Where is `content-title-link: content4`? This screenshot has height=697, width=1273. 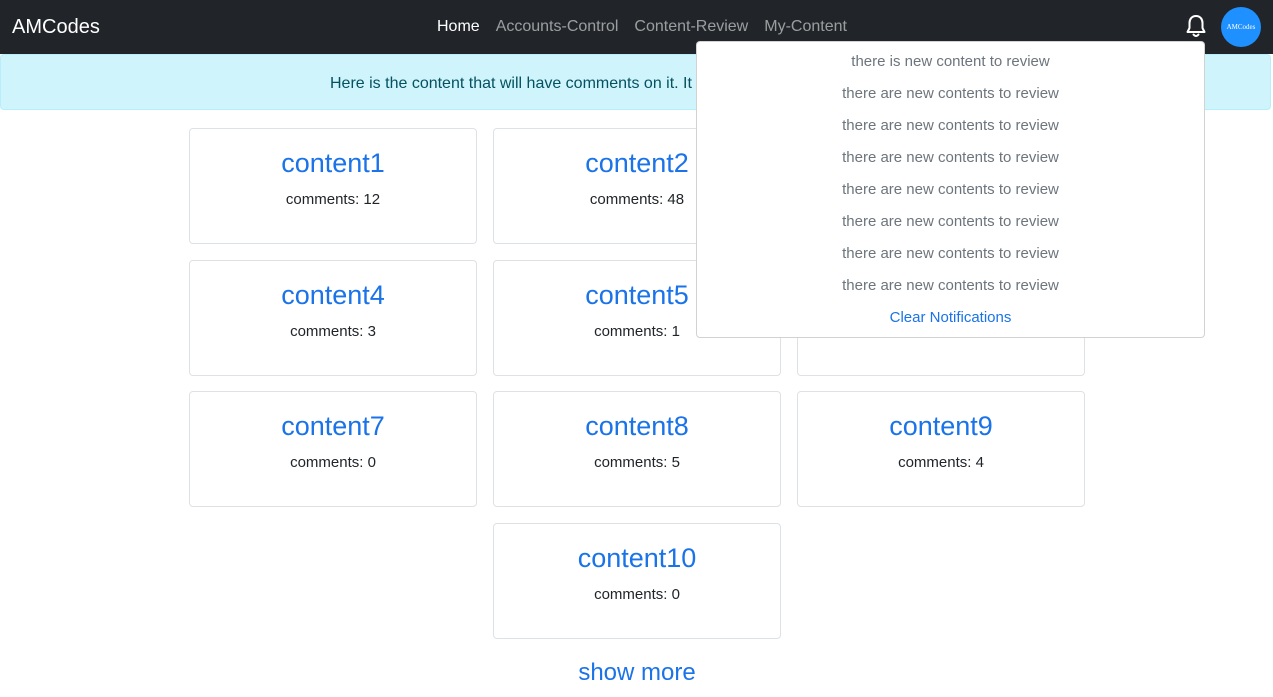
content-title-link: content4 is located at coordinates (333, 295).